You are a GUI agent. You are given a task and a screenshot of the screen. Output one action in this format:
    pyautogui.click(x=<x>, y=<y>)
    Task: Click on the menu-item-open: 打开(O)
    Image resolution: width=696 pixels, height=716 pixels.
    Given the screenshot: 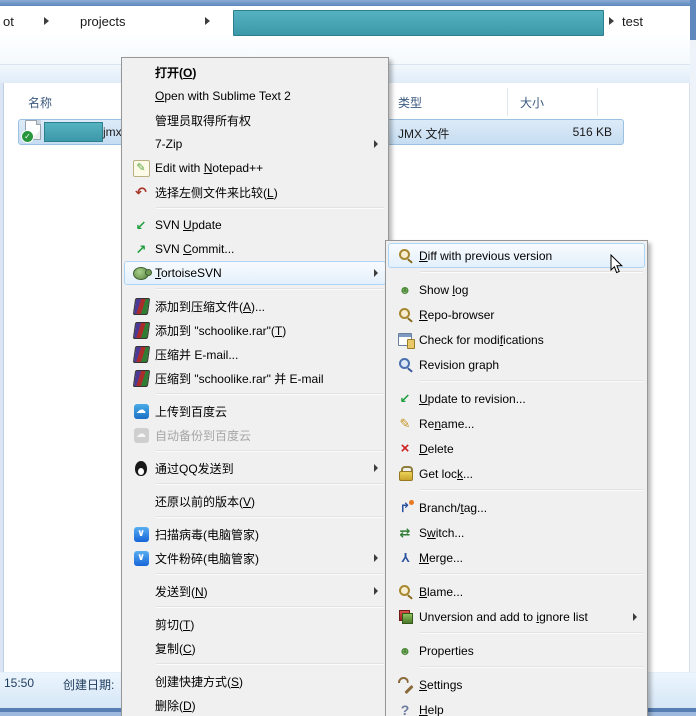 What is the action you would take?
    pyautogui.click(x=255, y=72)
    